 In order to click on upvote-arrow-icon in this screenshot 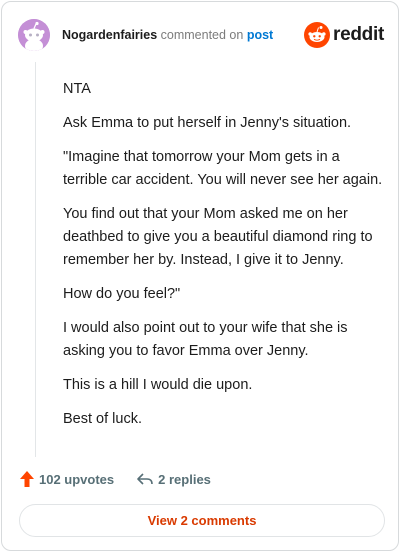, I will do `click(27, 479)`.